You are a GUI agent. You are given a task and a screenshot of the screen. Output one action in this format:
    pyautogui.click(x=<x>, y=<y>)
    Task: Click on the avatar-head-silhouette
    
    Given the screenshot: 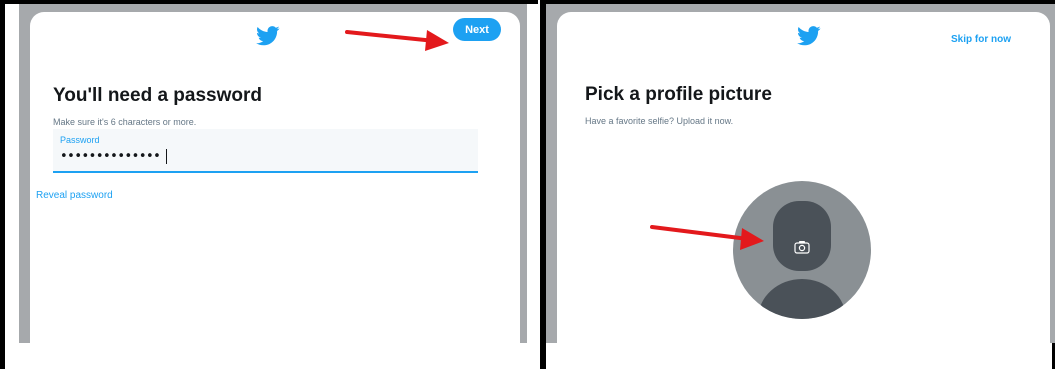 What is the action you would take?
    pyautogui.click(x=802, y=236)
    